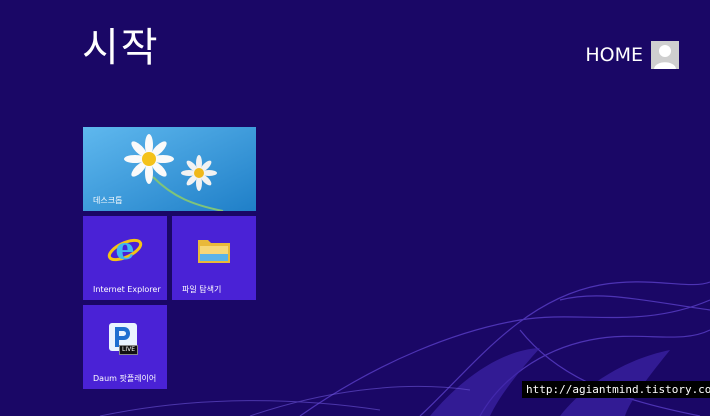  I want to click on potplayer-live-icon: LIVE, so click(125, 339).